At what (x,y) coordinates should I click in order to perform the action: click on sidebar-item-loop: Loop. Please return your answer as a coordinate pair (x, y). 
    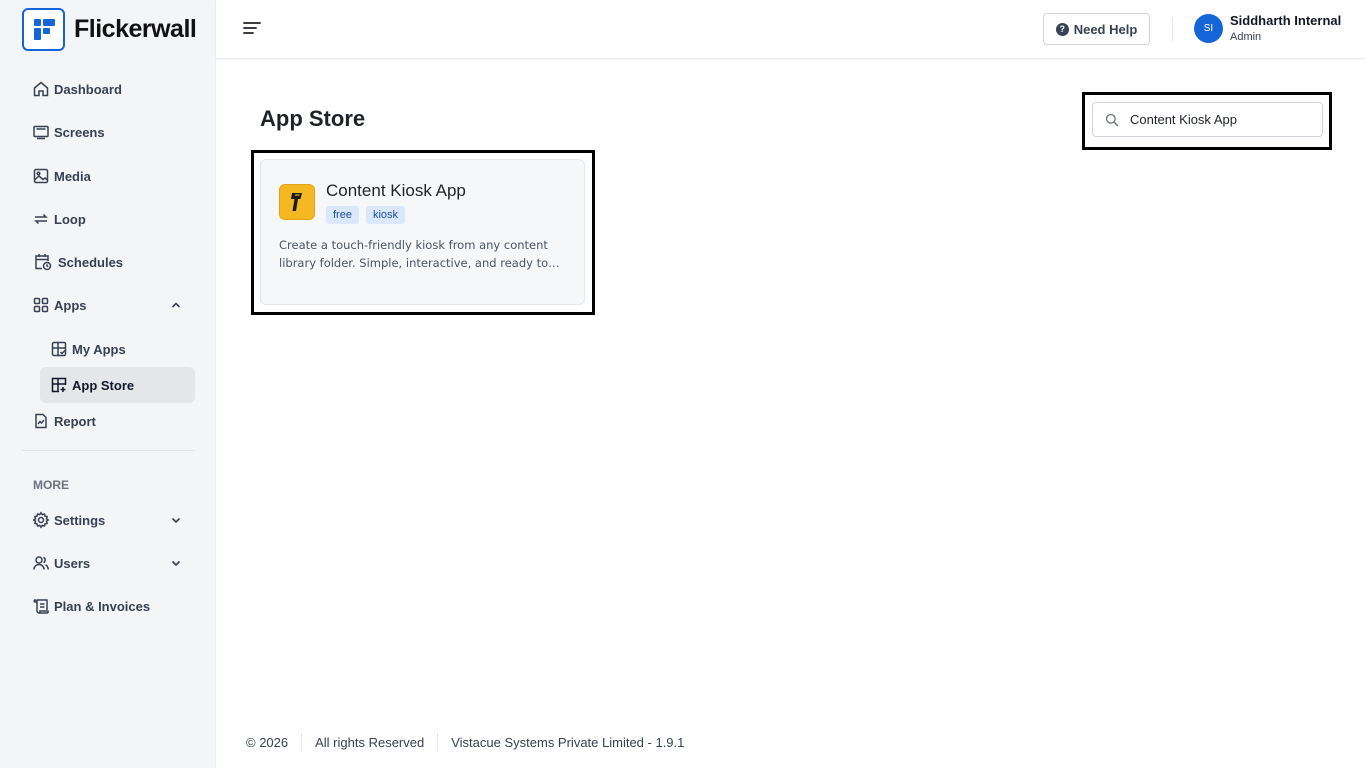
    Looking at the image, I should click on (108, 219).